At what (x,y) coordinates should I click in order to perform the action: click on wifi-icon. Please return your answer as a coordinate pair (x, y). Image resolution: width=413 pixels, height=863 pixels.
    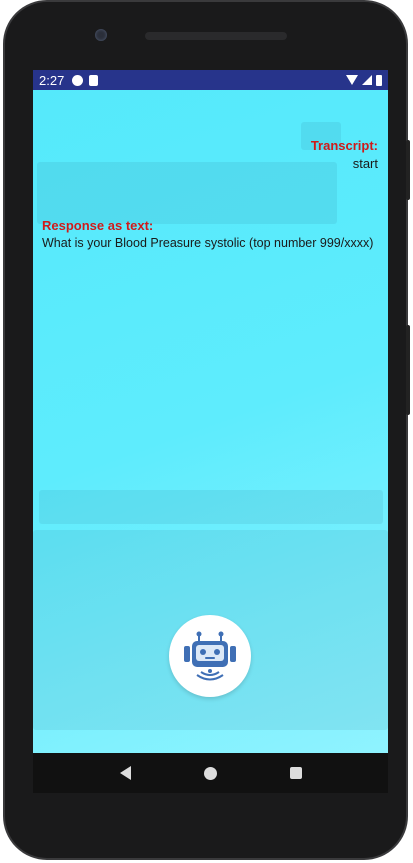
    Looking at the image, I should click on (352, 80).